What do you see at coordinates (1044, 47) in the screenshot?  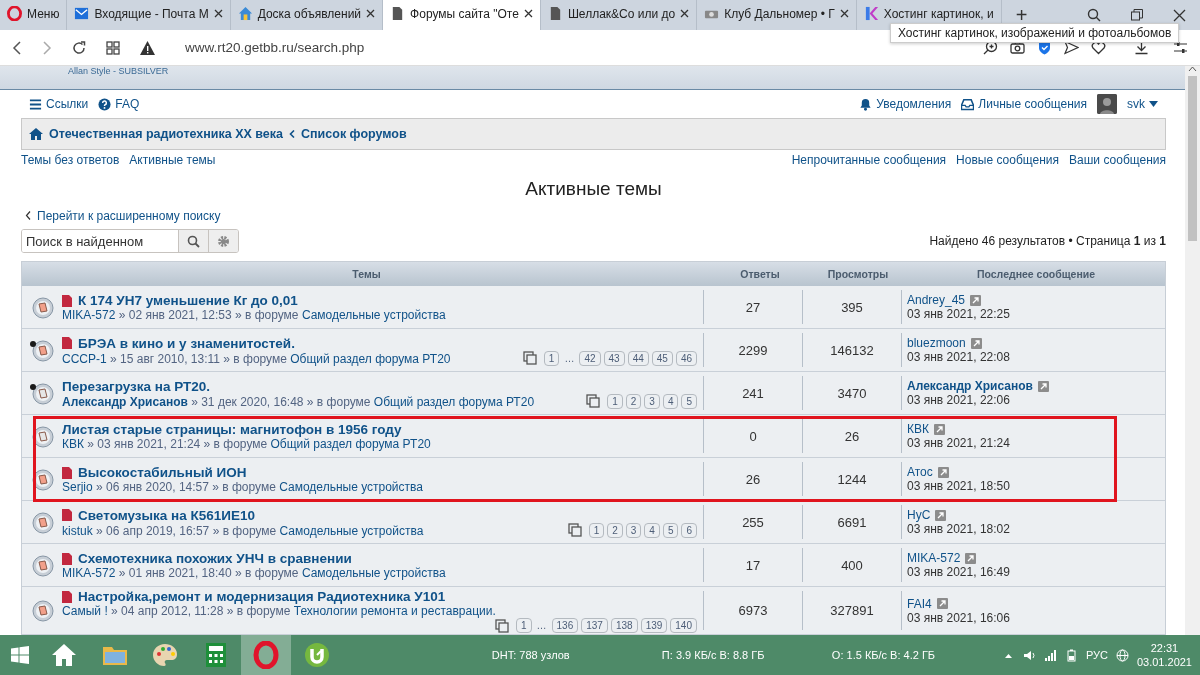 I see `shield-icon` at bounding box center [1044, 47].